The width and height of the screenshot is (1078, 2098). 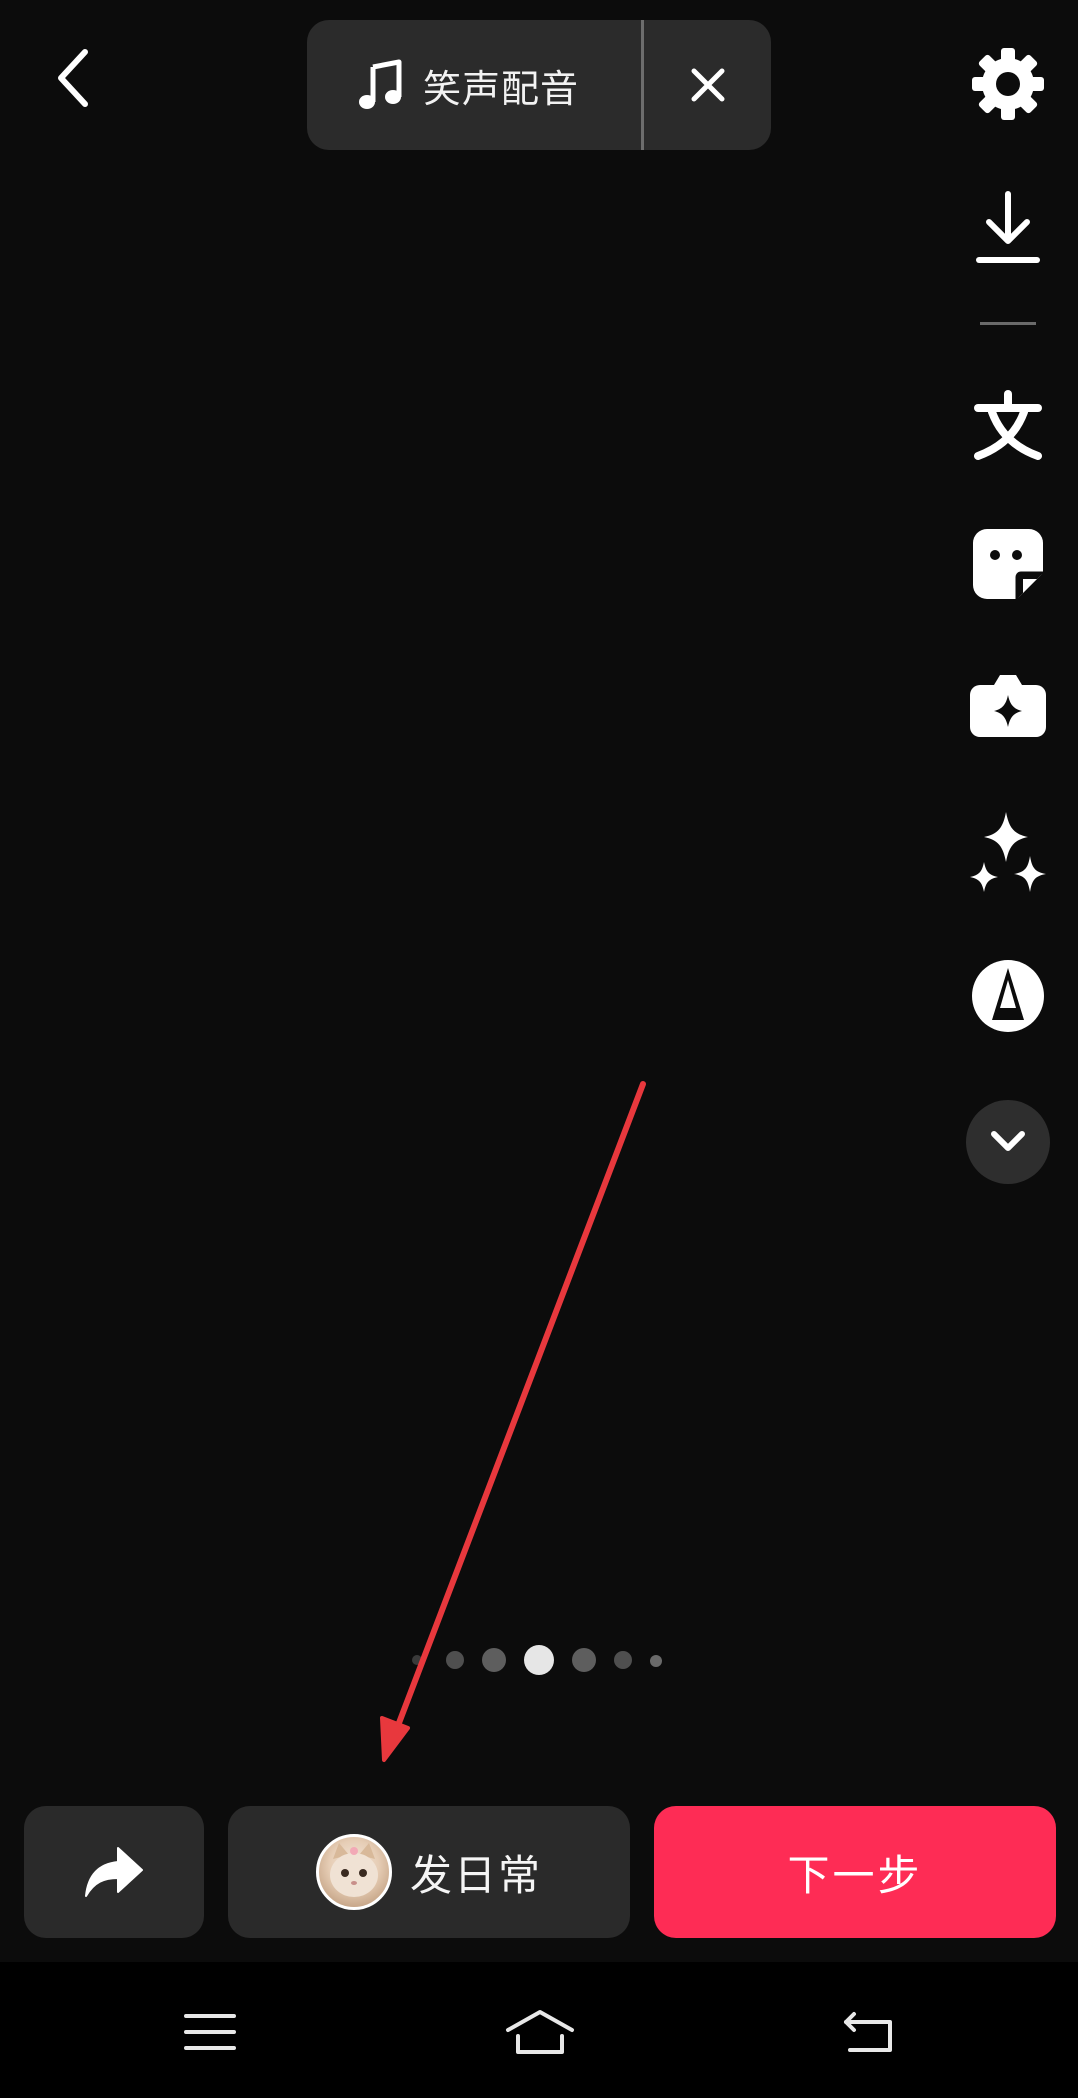 I want to click on settings-button, so click(x=1008, y=84).